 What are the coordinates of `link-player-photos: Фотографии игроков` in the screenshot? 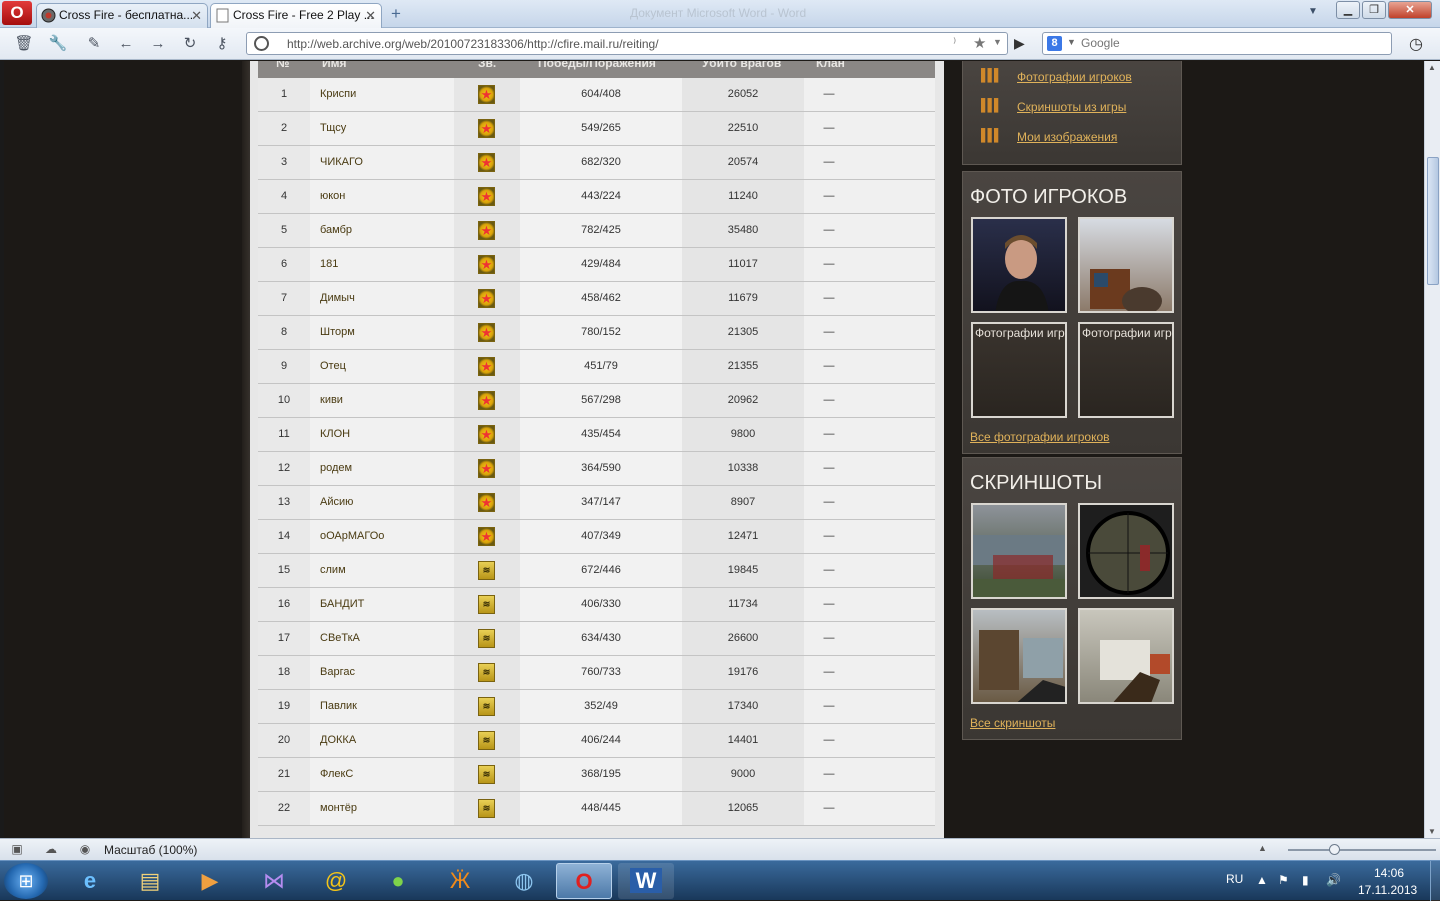 It's located at (1074, 77).